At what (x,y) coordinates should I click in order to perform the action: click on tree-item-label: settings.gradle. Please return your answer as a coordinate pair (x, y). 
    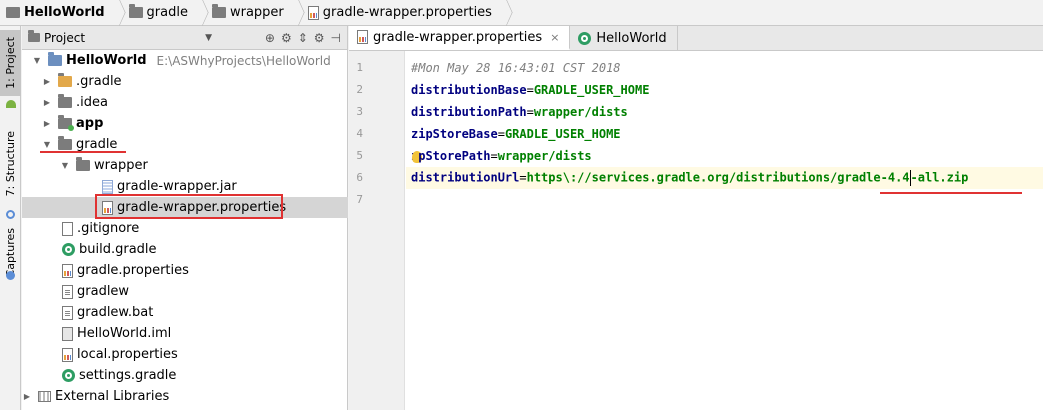
    Looking at the image, I should click on (128, 375).